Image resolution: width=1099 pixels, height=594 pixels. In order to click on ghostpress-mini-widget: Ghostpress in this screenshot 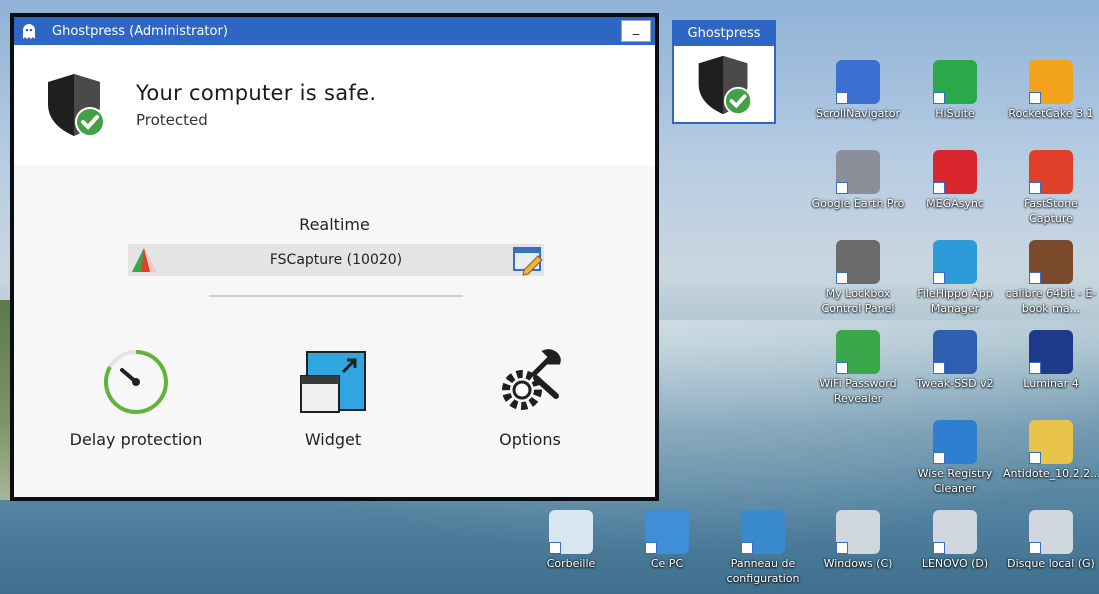, I will do `click(724, 72)`.